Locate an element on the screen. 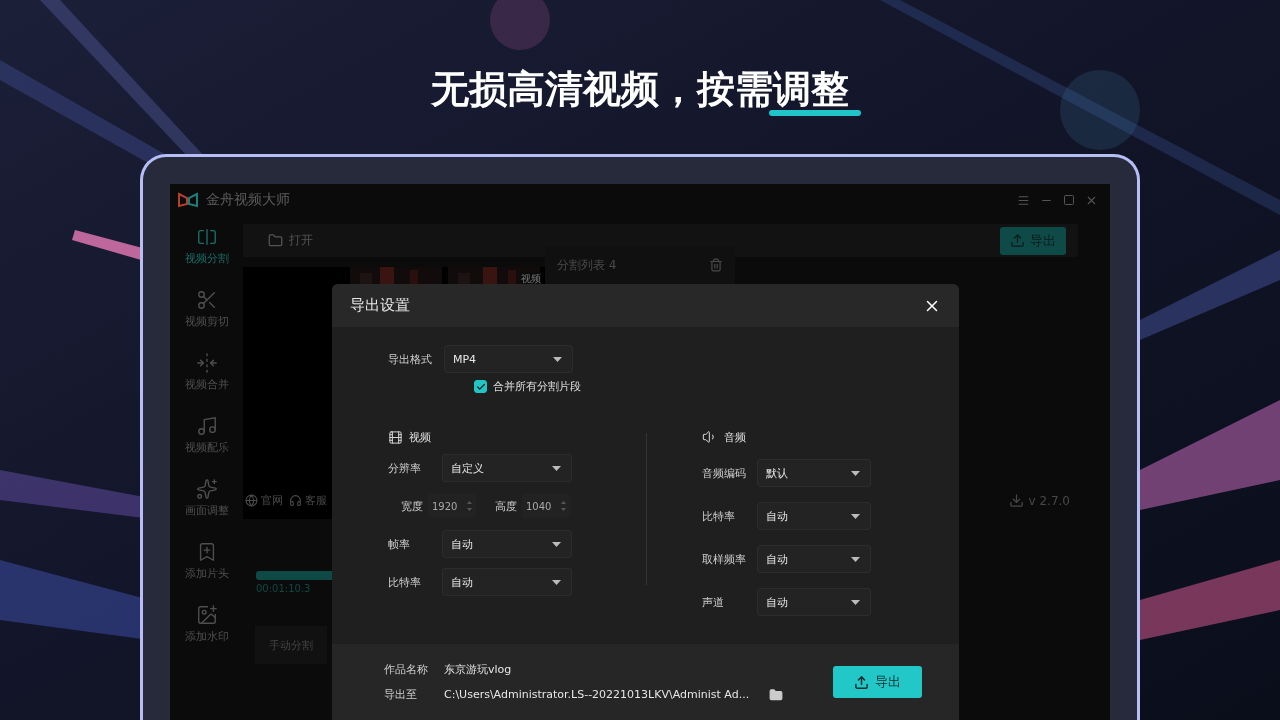  headline: 无损高清视频，按需调整 is located at coordinates (640, 89).